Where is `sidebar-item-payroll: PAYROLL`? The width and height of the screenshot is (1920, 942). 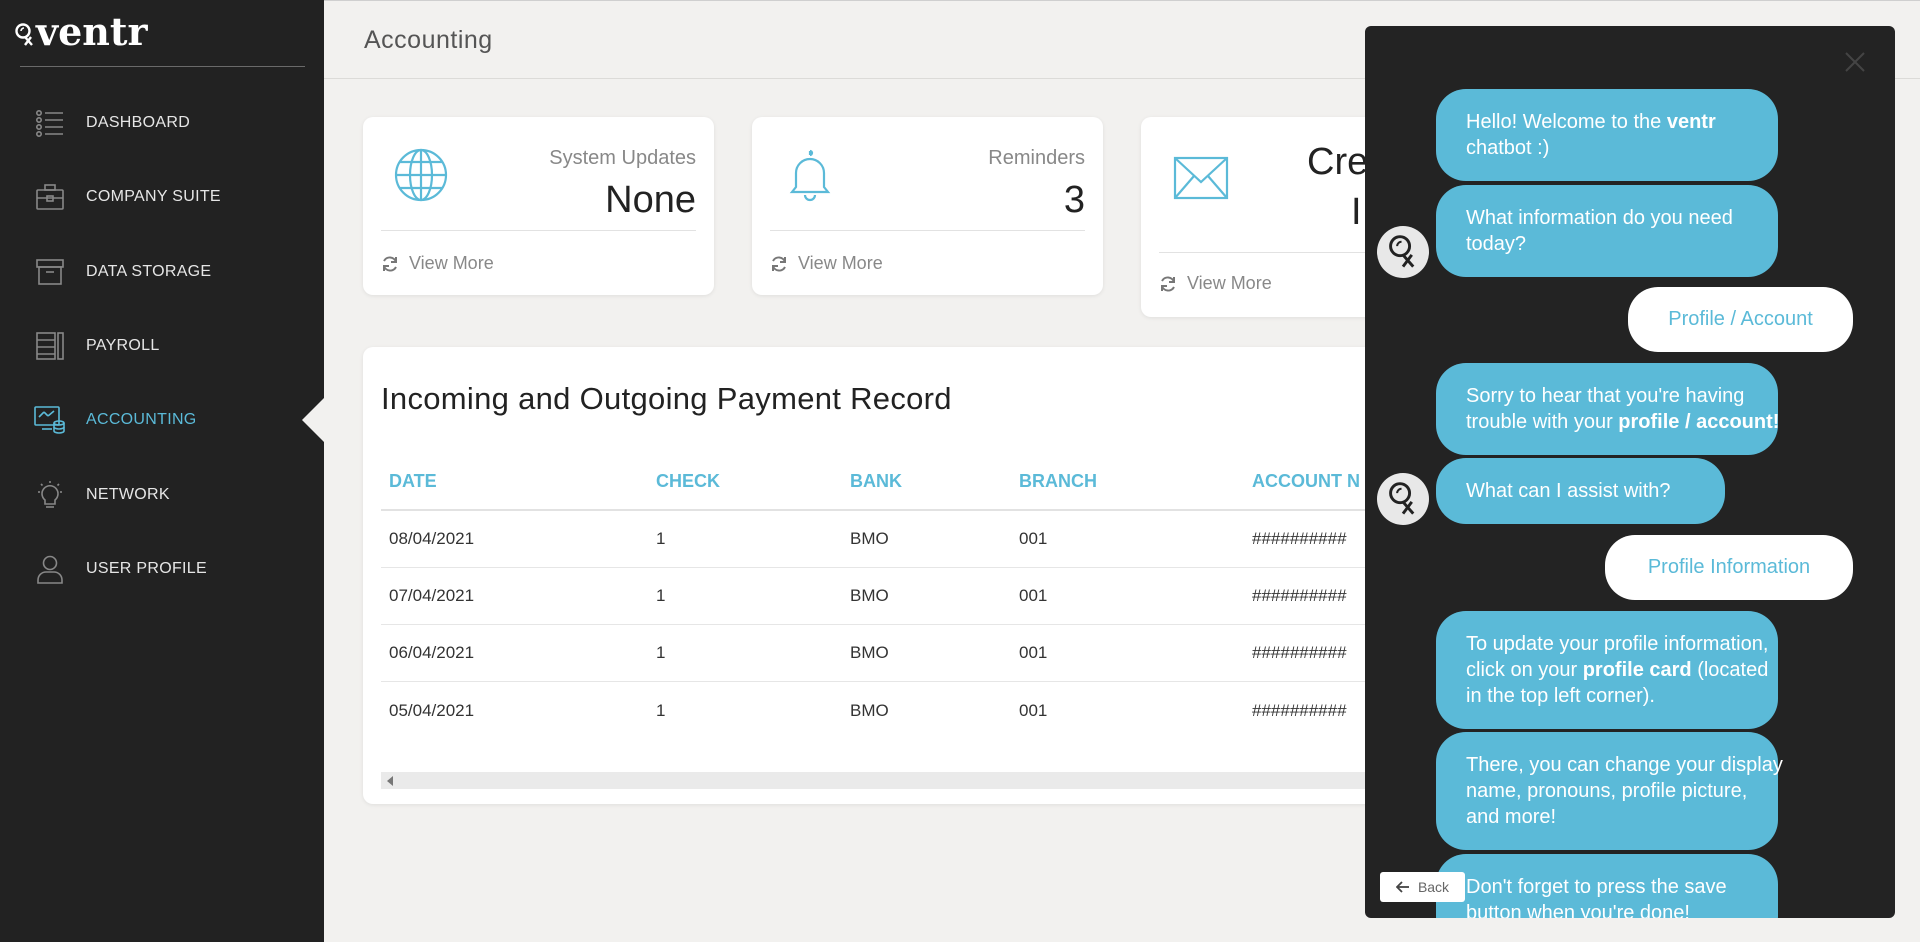 sidebar-item-payroll: PAYROLL is located at coordinates (162, 346).